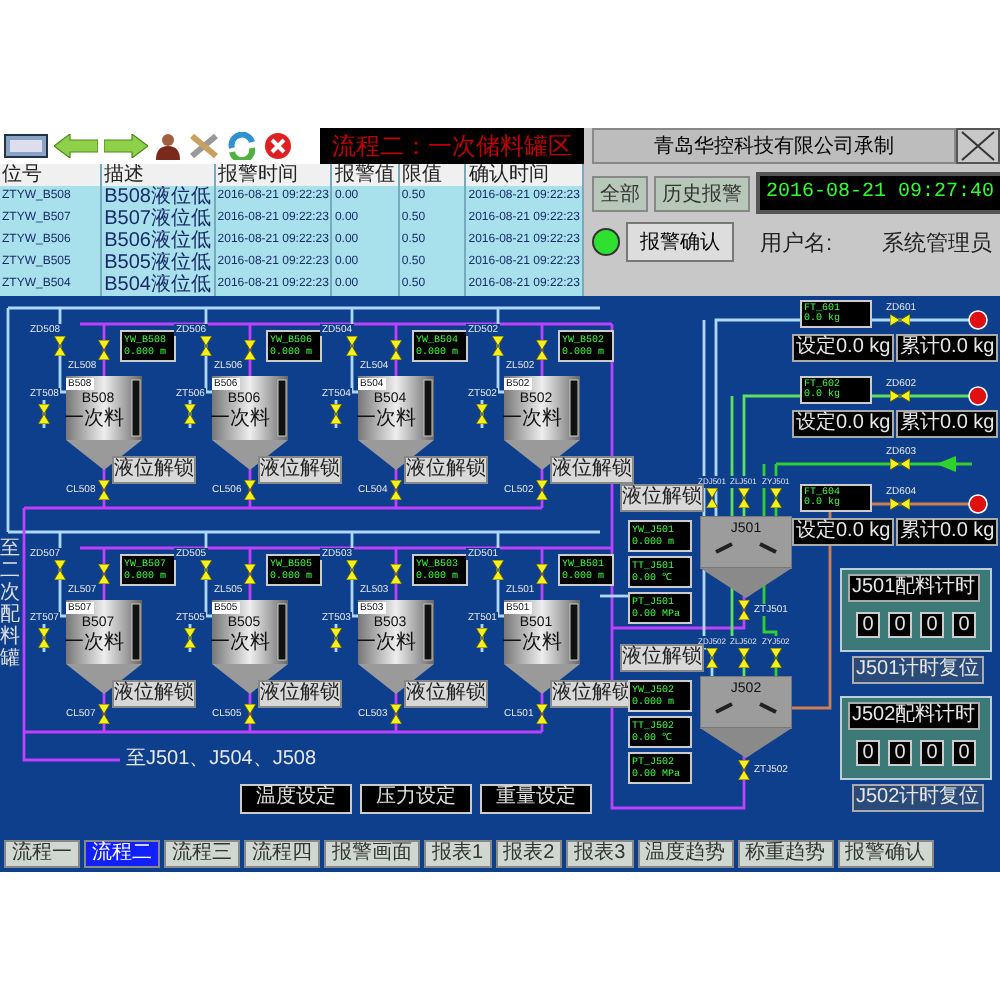 This screenshot has width=1000, height=1000. Describe the element at coordinates (282, 854) in the screenshot. I see `nav-tab: 流程四` at that location.